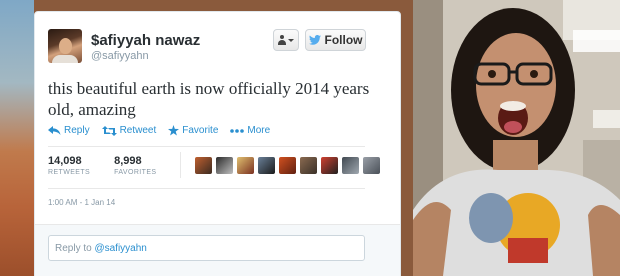  I want to click on reply-area: Reply to @safiyyahn, so click(217, 250).